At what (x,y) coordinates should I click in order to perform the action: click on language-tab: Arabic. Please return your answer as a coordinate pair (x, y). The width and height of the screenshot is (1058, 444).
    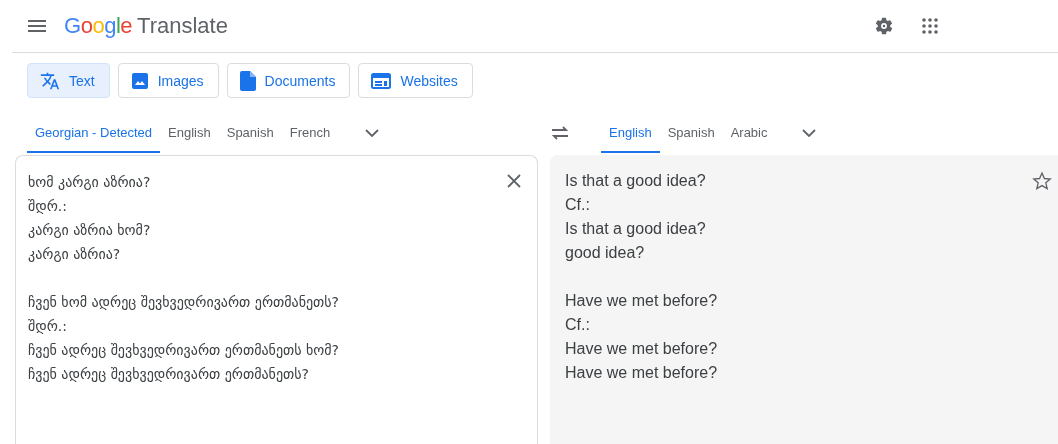
    Looking at the image, I should click on (749, 133).